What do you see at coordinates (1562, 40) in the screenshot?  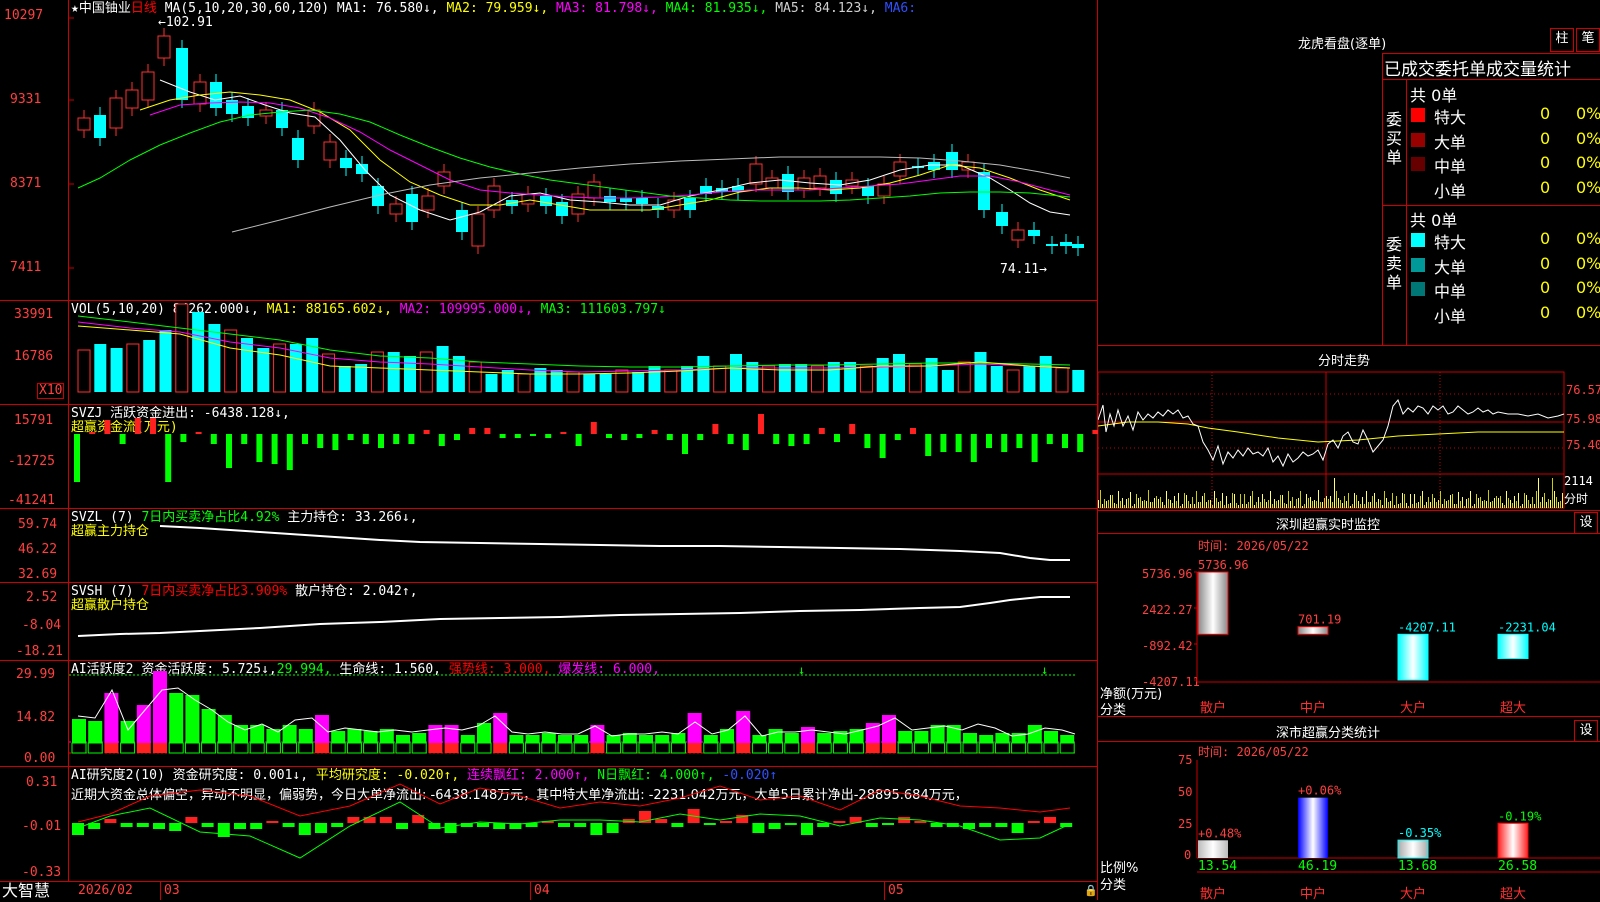 I see `bar-view-button: 柱` at bounding box center [1562, 40].